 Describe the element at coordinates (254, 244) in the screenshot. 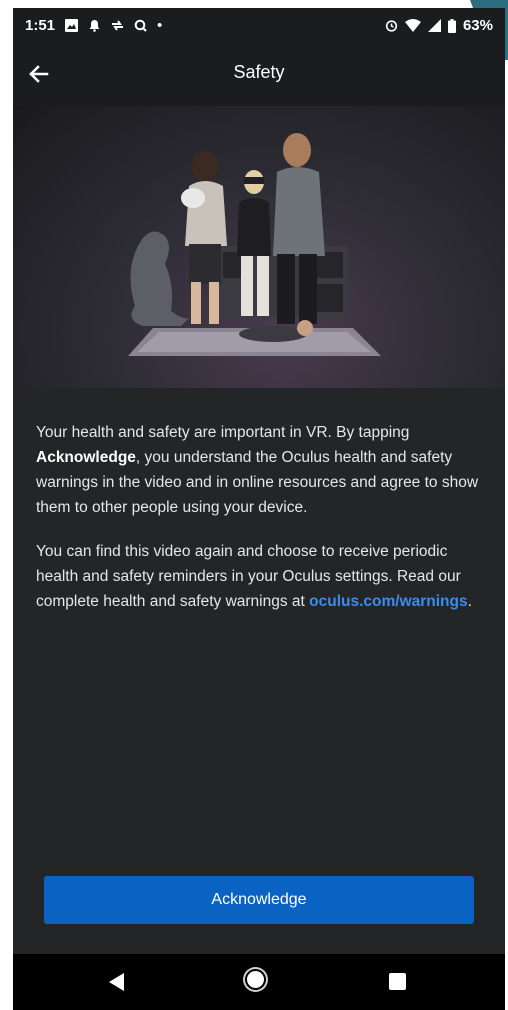

I see `family-illustration` at that location.